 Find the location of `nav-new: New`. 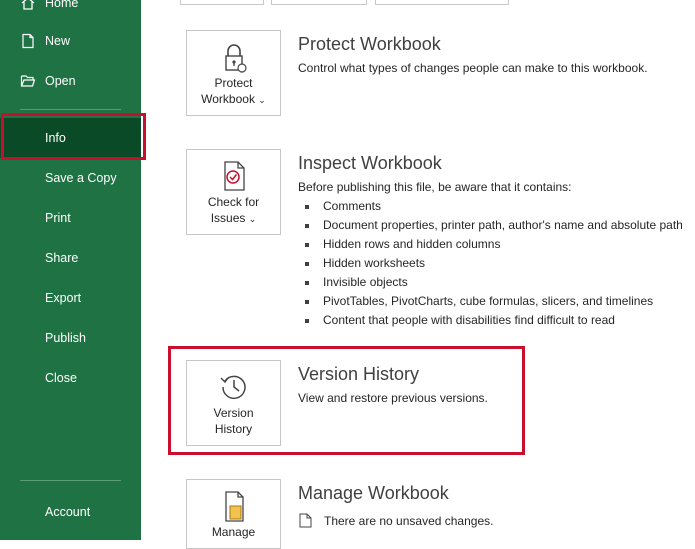

nav-new: New is located at coordinates (70, 41).